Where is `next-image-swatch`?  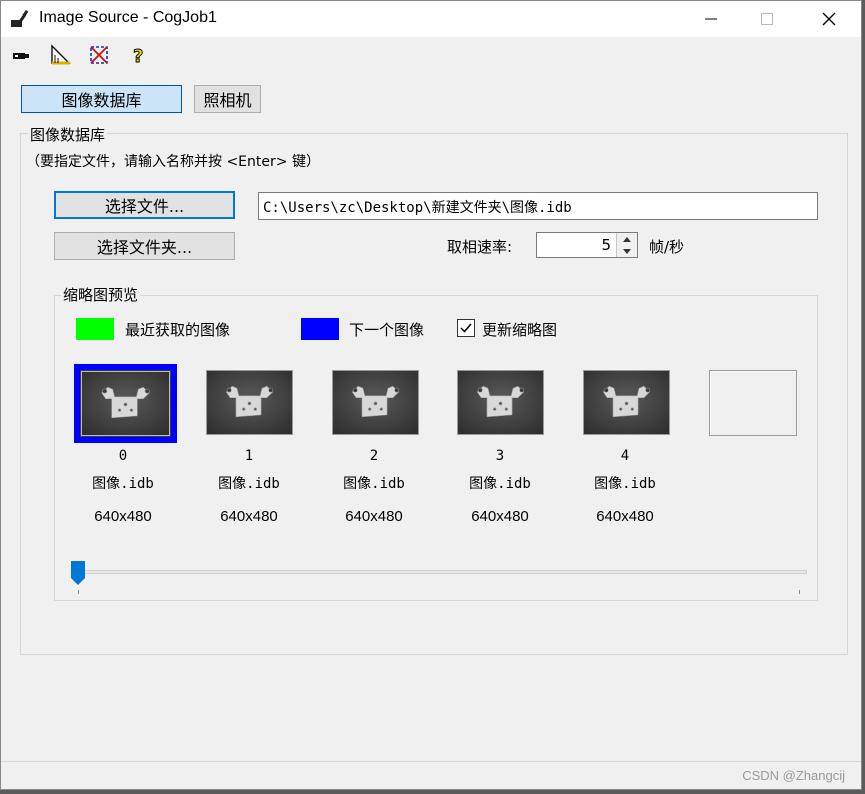 next-image-swatch is located at coordinates (320, 329).